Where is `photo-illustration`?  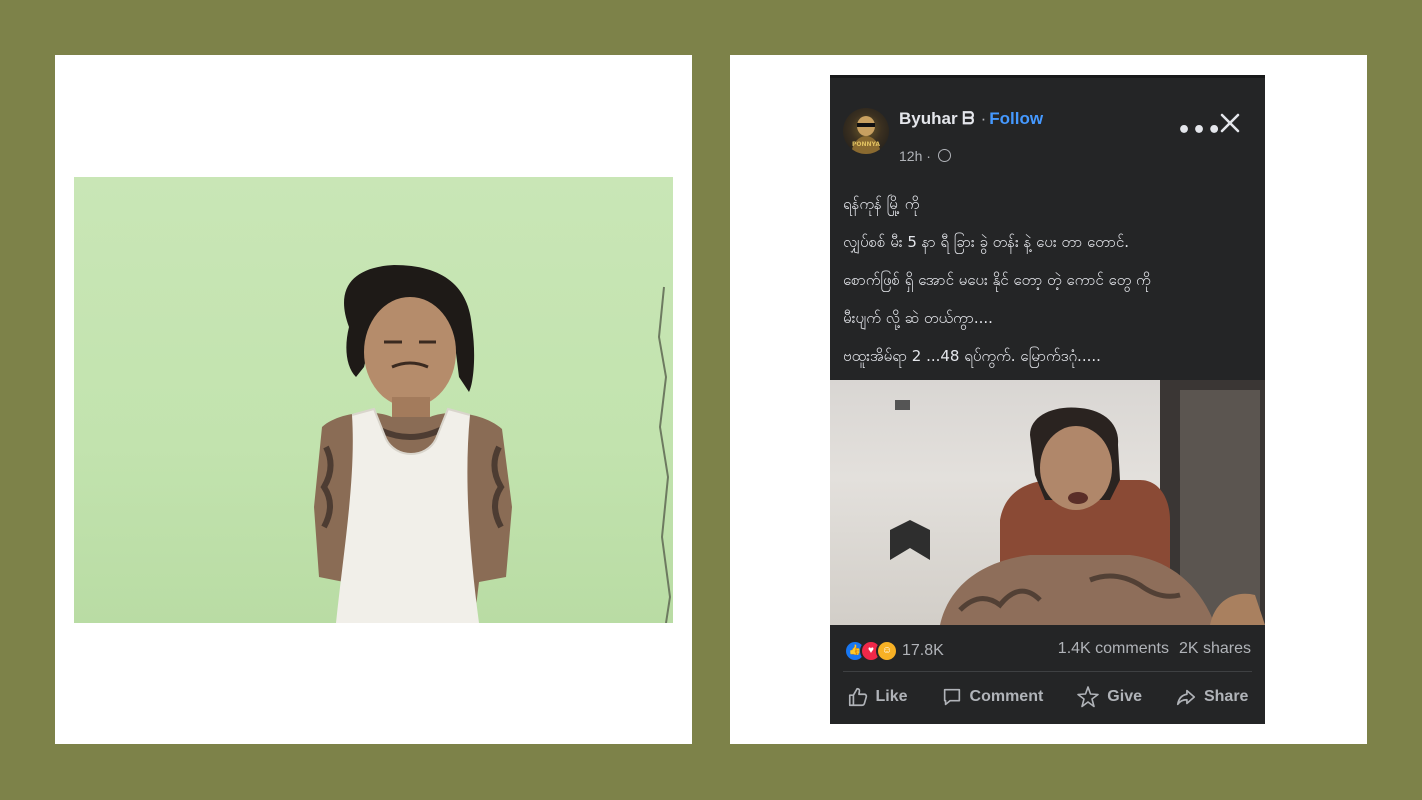
photo-illustration is located at coordinates (493, 444).